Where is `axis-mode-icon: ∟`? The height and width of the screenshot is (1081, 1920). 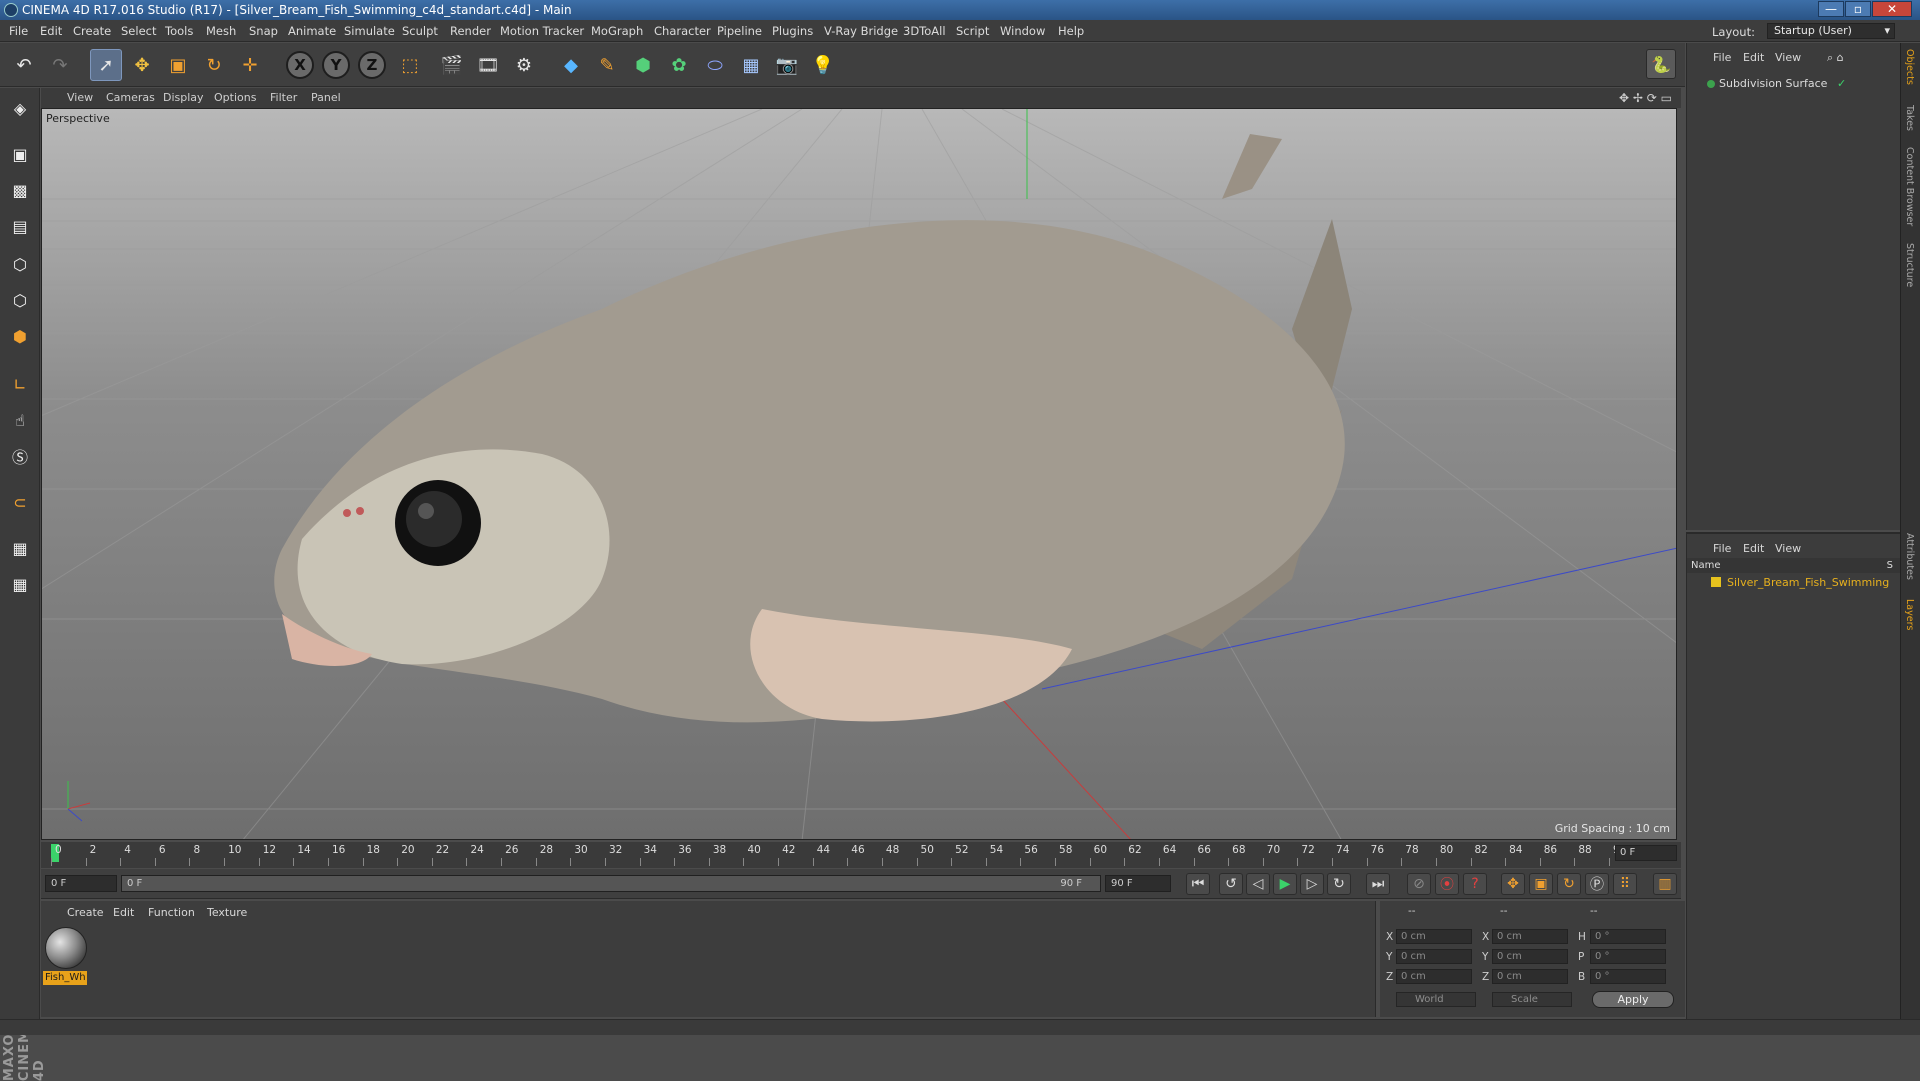
axis-mode-icon: ∟ is located at coordinates (20, 384).